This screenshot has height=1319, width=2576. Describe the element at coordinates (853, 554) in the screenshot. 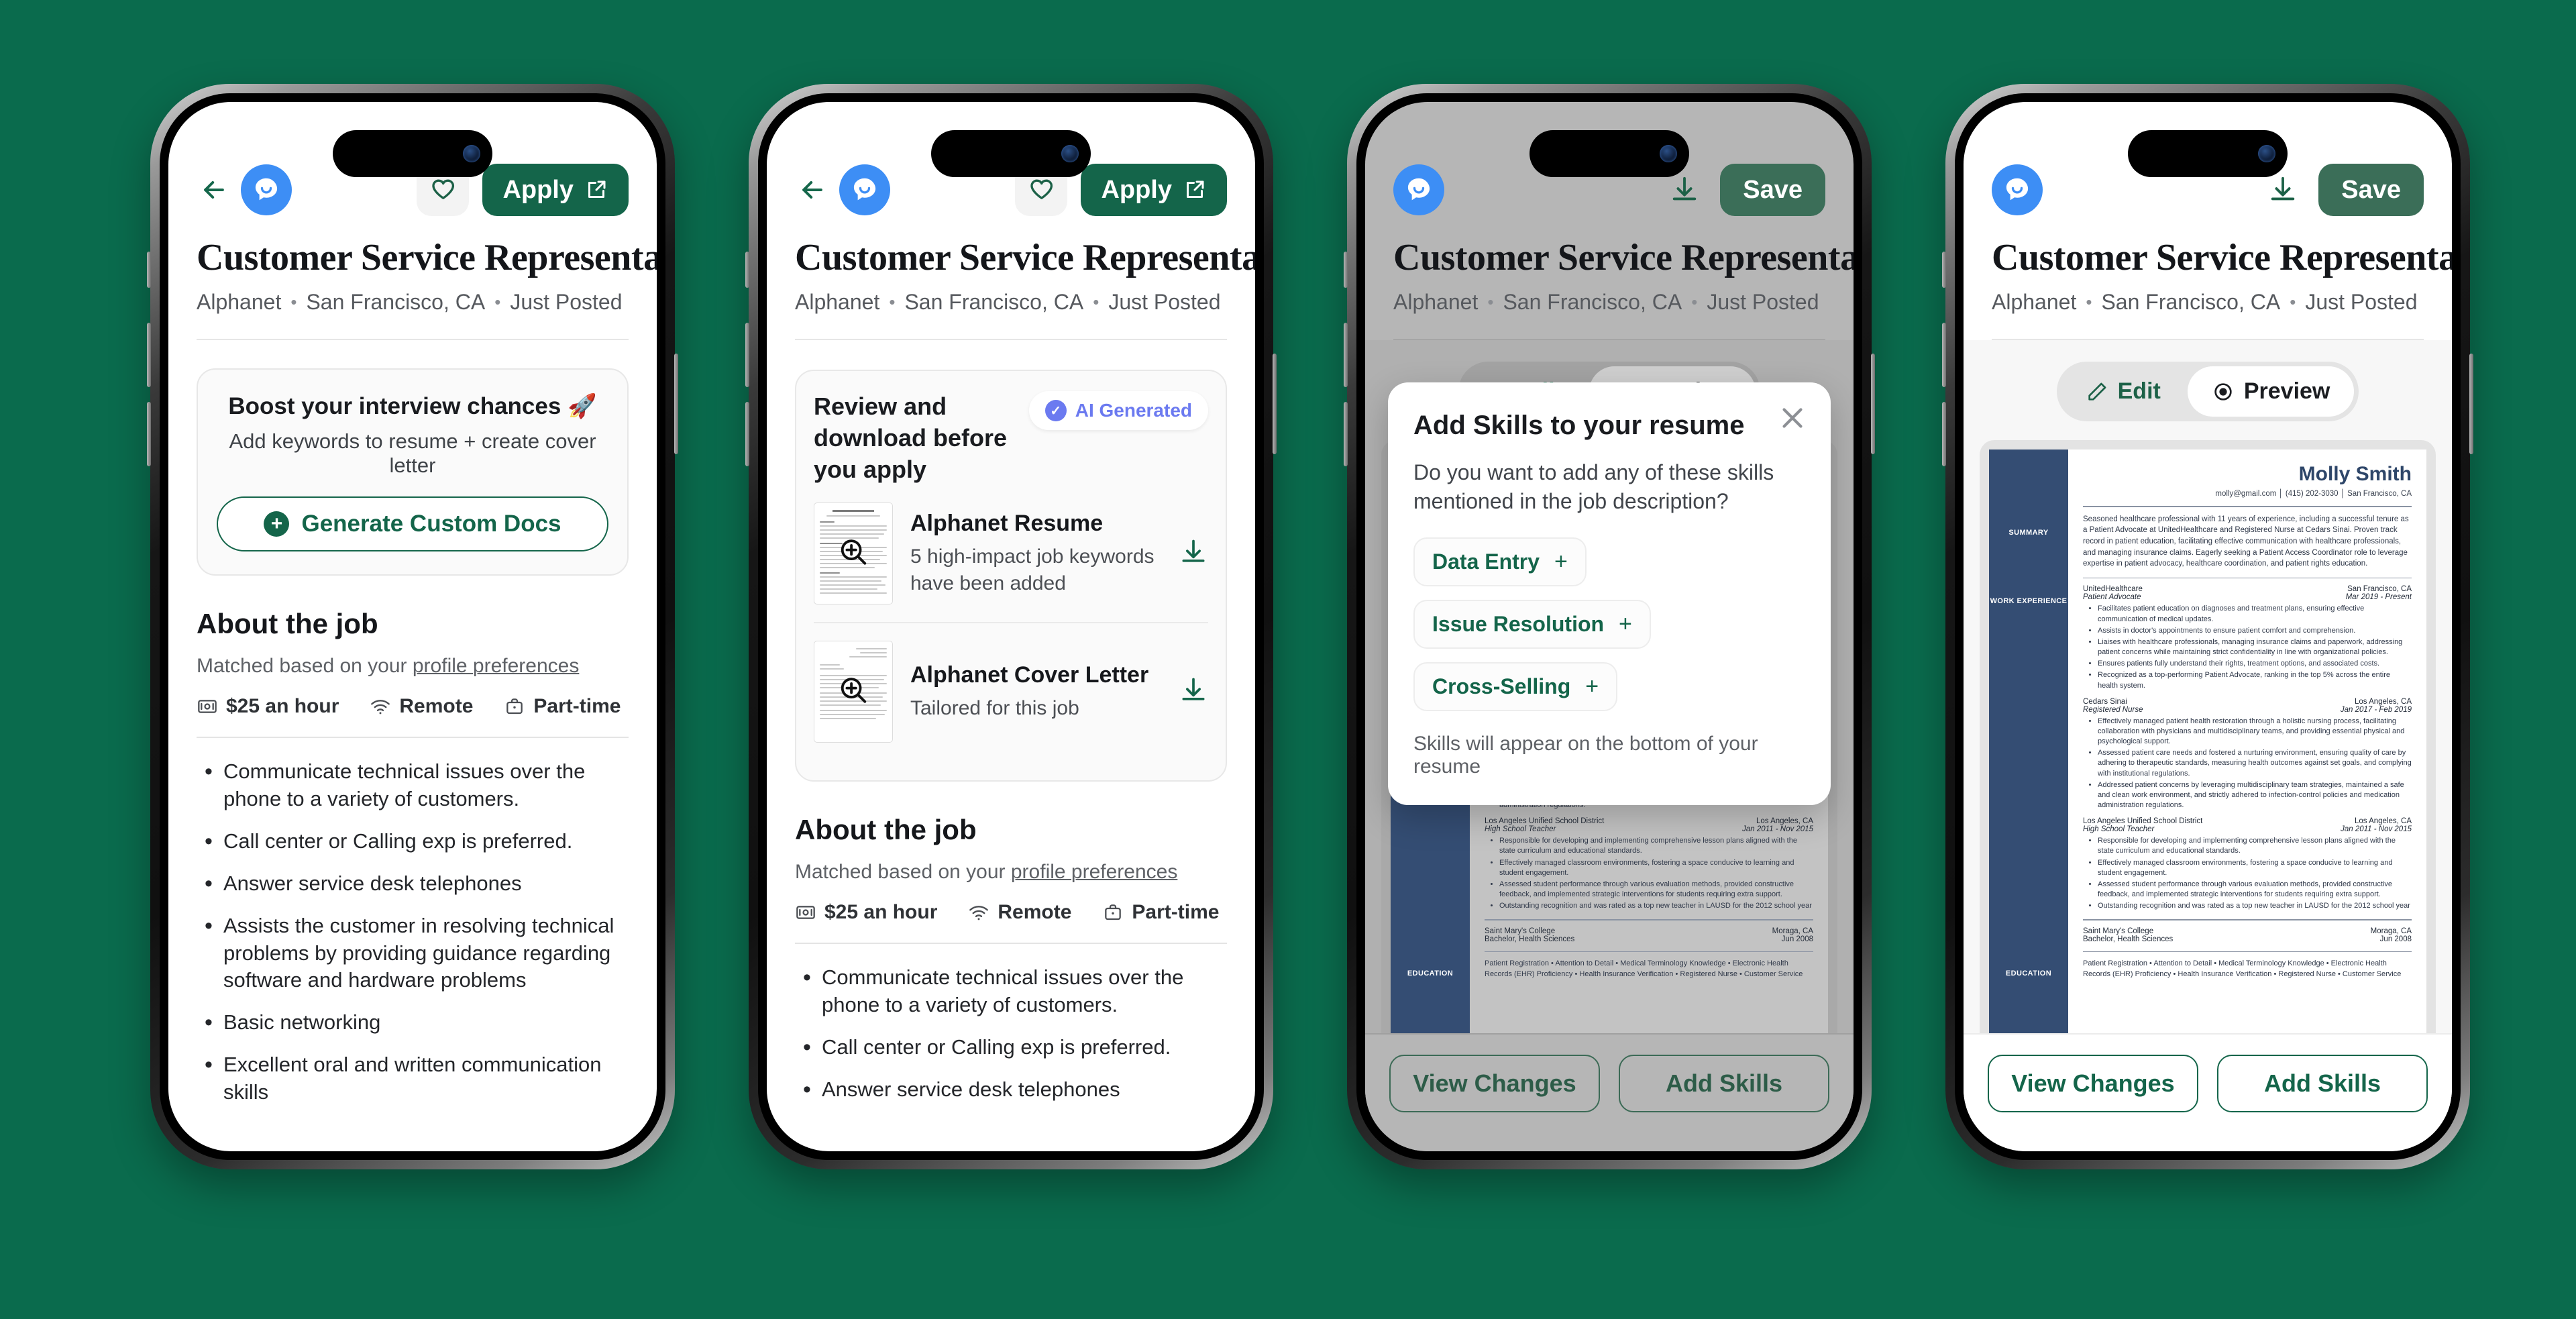

I see `resume-thumbnail` at that location.